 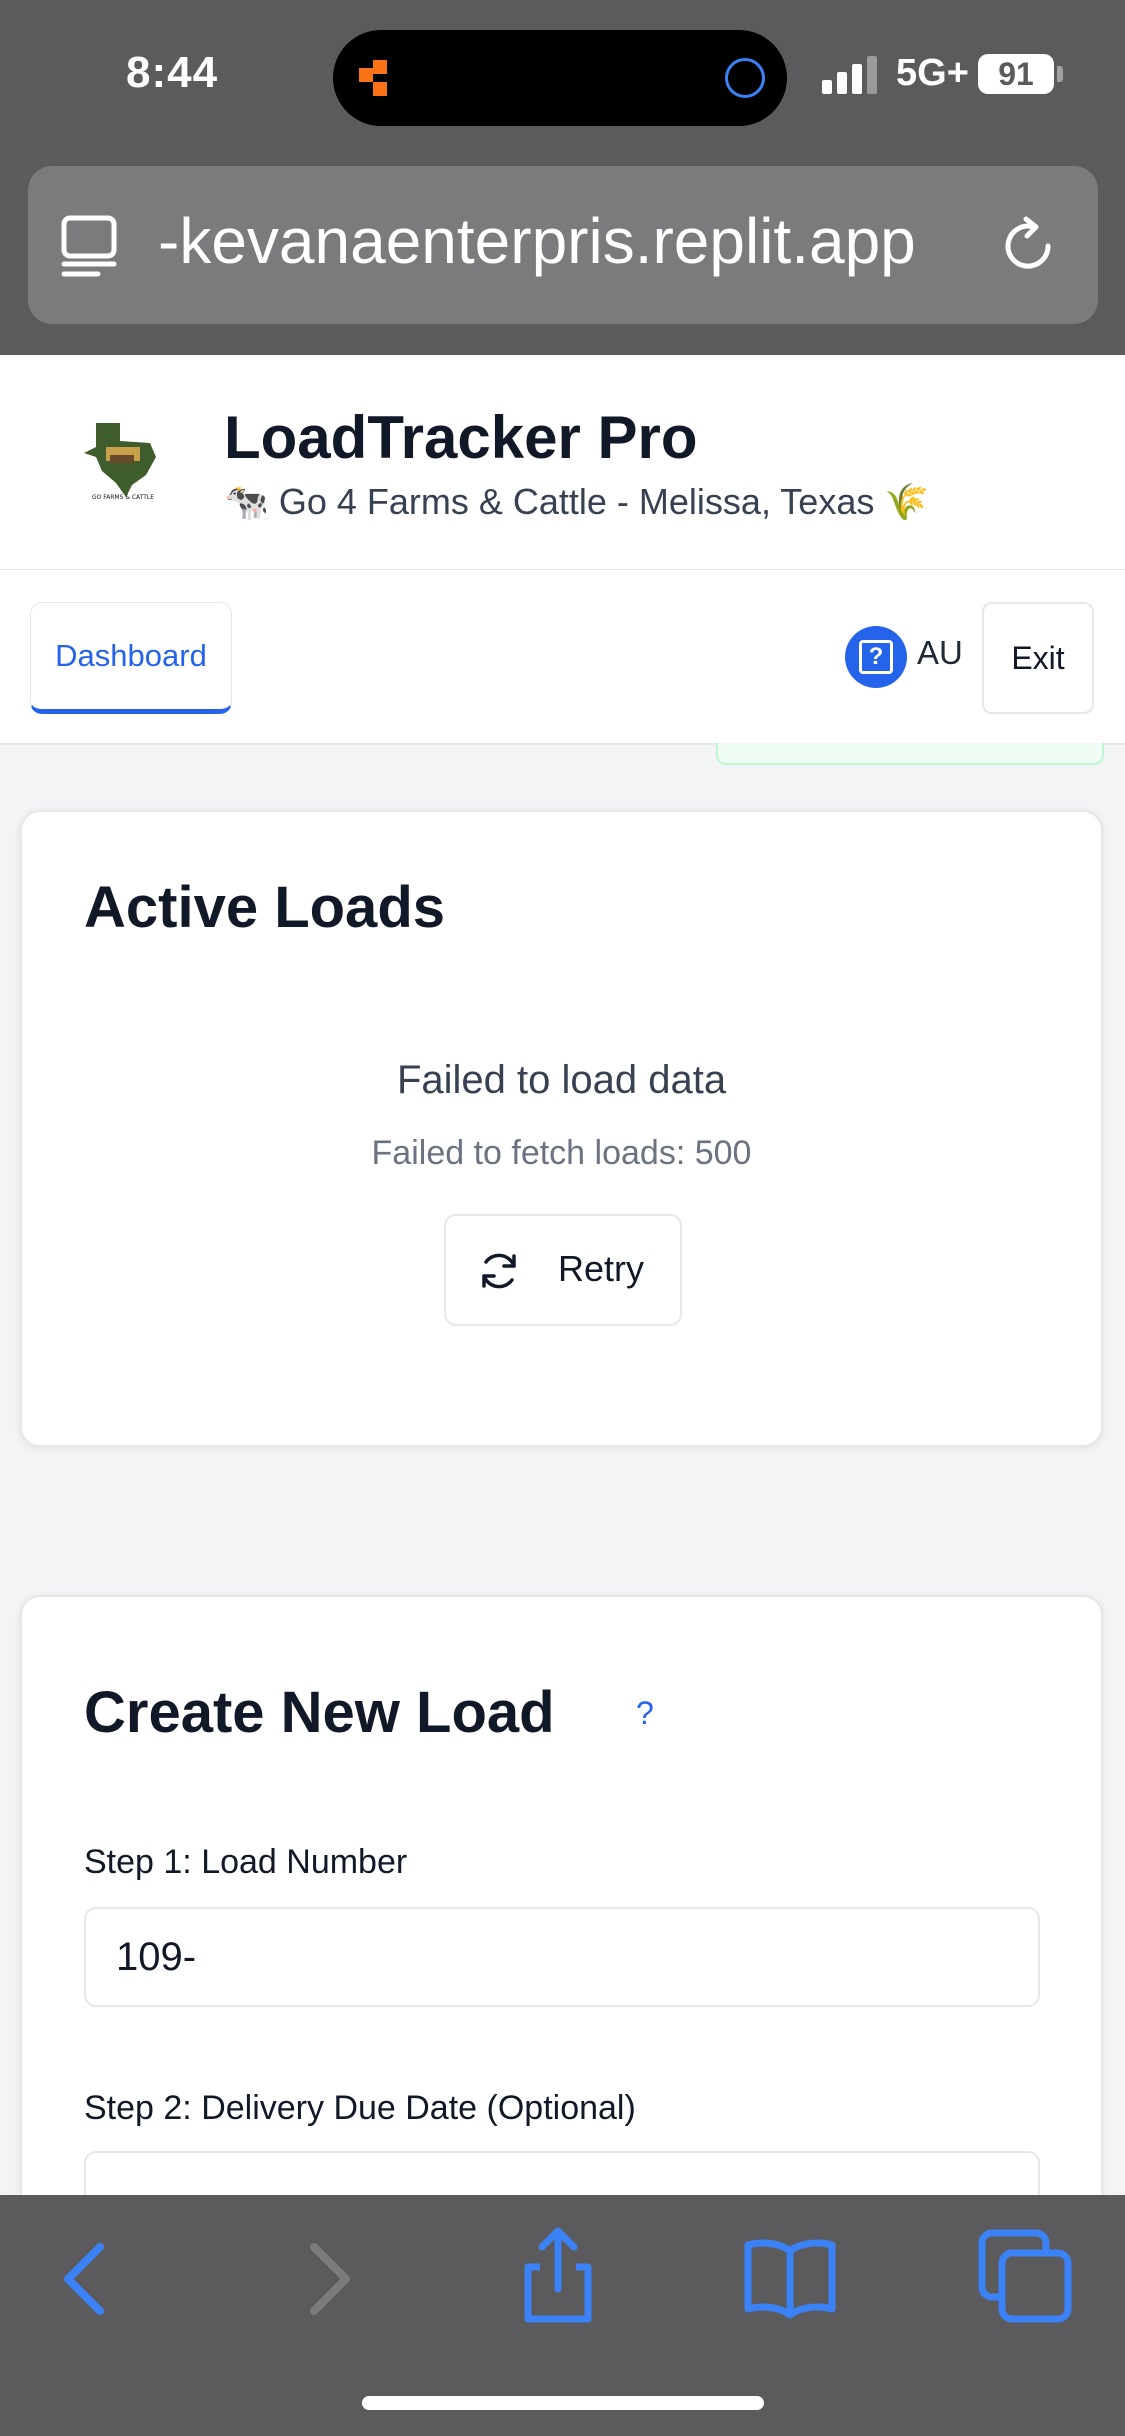 What do you see at coordinates (562, 657) in the screenshot?
I see `nav-bar: Dashboard ? AU Exit` at bounding box center [562, 657].